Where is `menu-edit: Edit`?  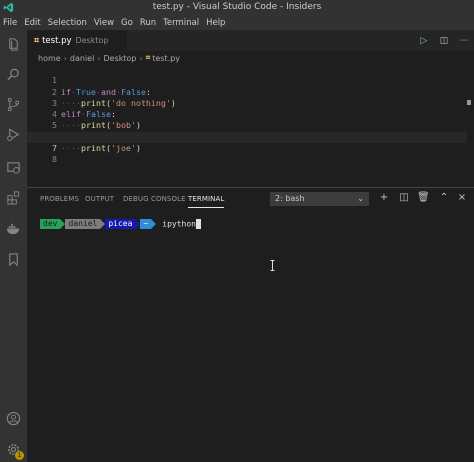 menu-edit: Edit is located at coordinates (32, 23).